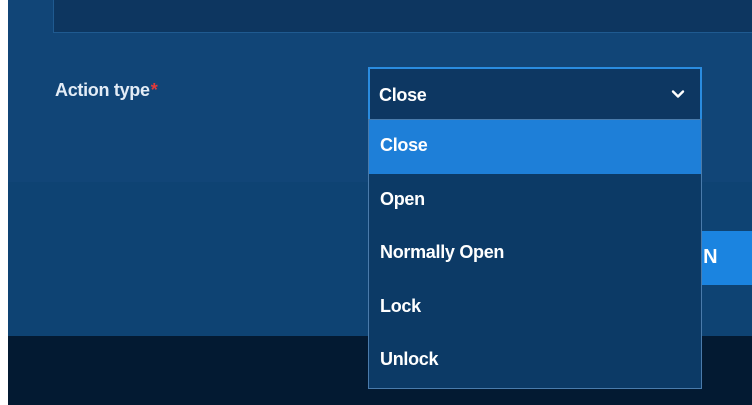  Describe the element at coordinates (727, 258) in the screenshot. I see `add-new-button: nd N` at that location.